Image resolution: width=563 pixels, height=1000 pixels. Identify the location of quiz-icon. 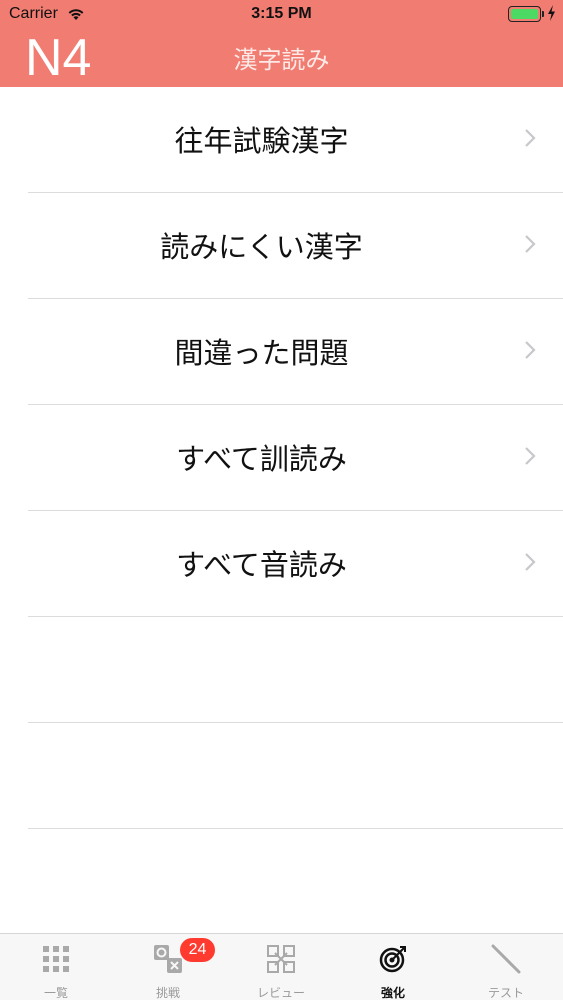
(168, 959).